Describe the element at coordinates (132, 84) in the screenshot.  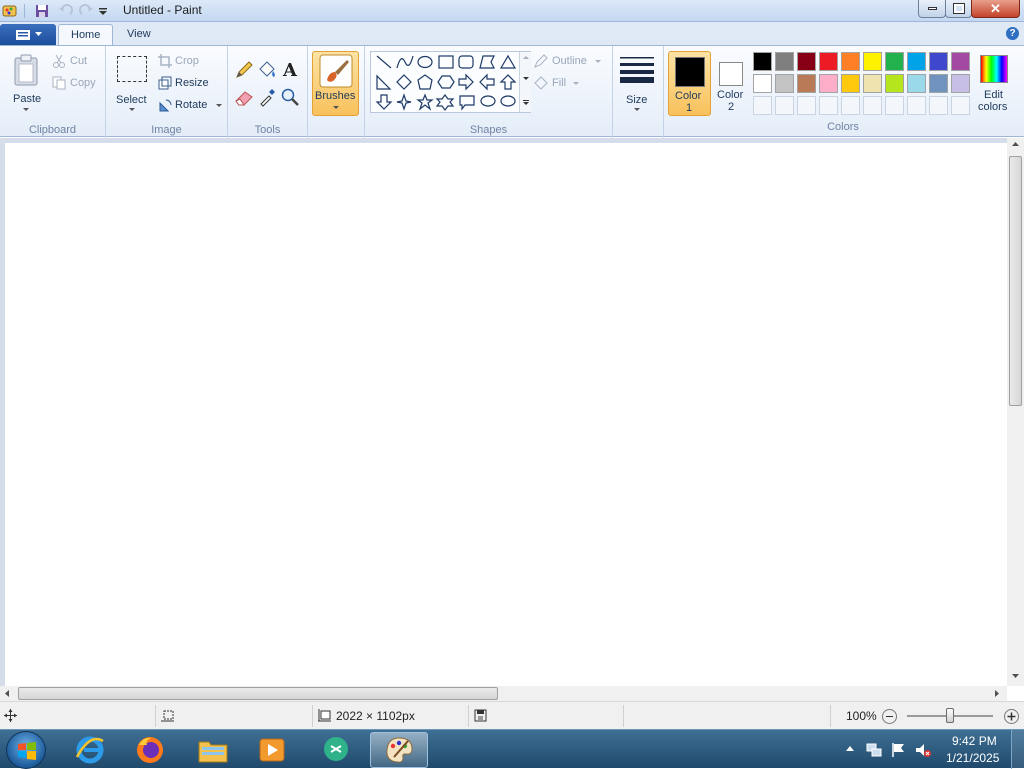
I see `select-button: Select` at that location.